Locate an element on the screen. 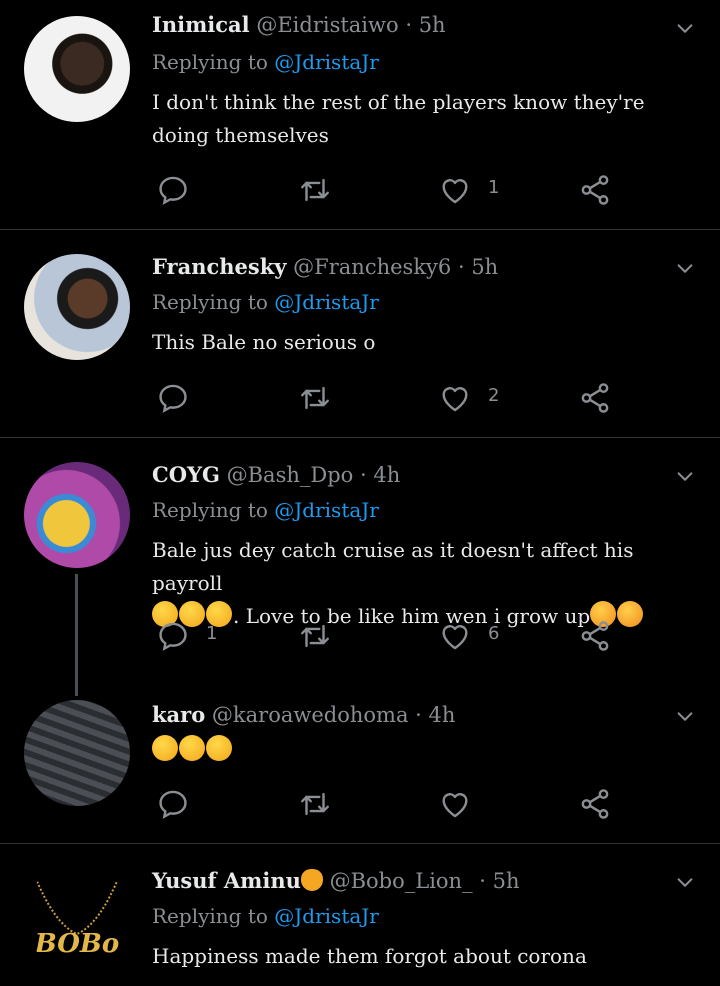 This screenshot has width=720, height=986. user-handle: @karoawedohoma is located at coordinates (310, 715).